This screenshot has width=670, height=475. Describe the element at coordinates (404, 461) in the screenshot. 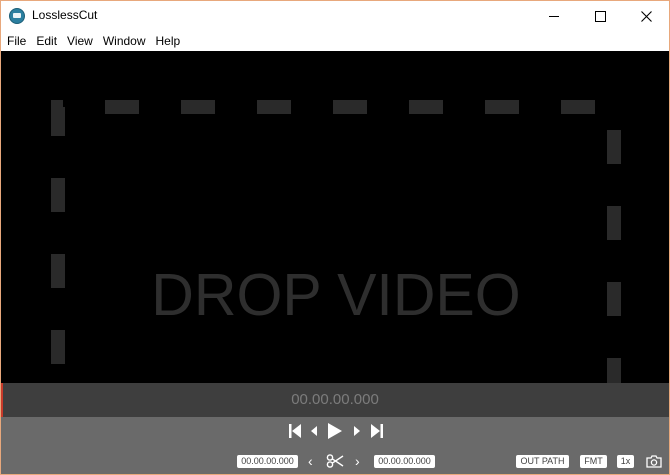

I see `cut-end-time: 00.00.00.000` at that location.